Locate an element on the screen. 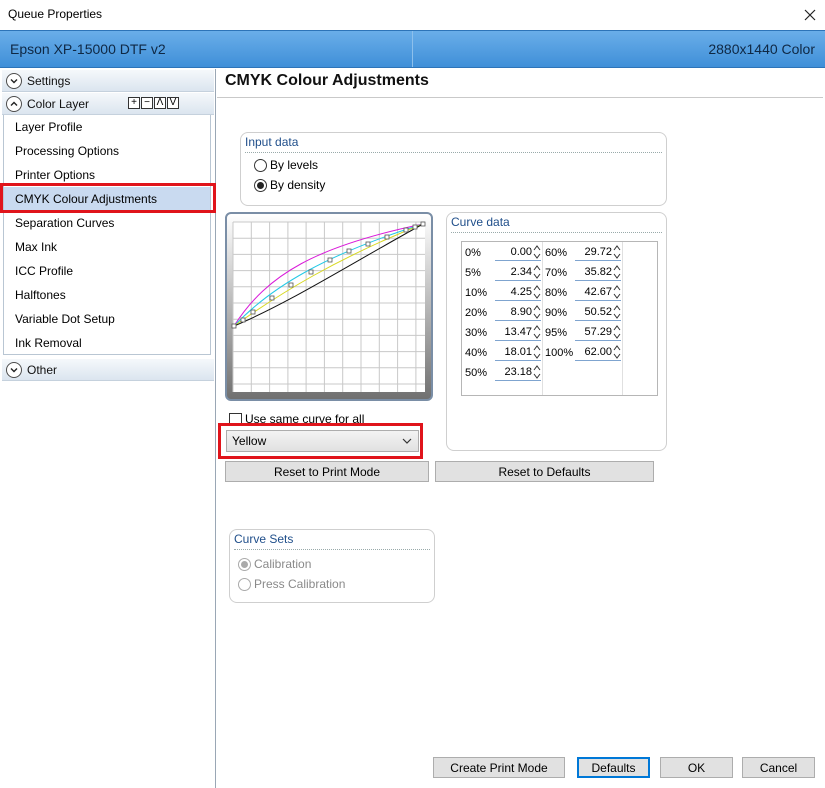  sidebar-item-label: Separation Curves is located at coordinates (65, 223).